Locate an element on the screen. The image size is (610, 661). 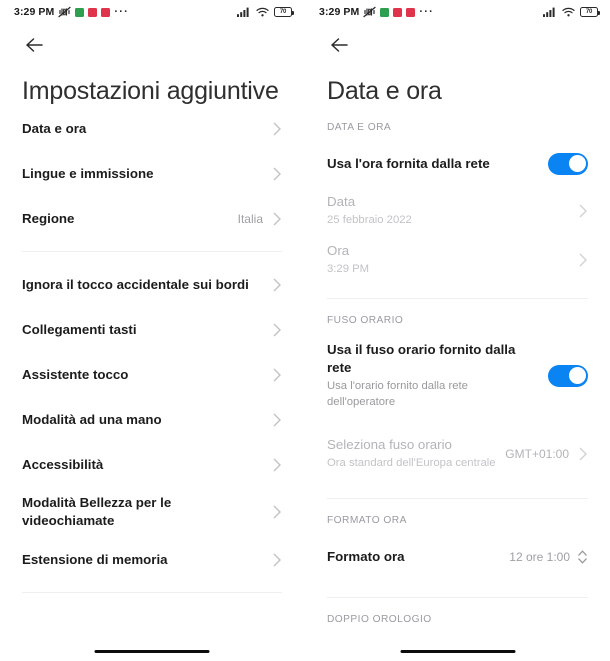
status-bar-right-group: 70 is located at coordinates (265, 12).